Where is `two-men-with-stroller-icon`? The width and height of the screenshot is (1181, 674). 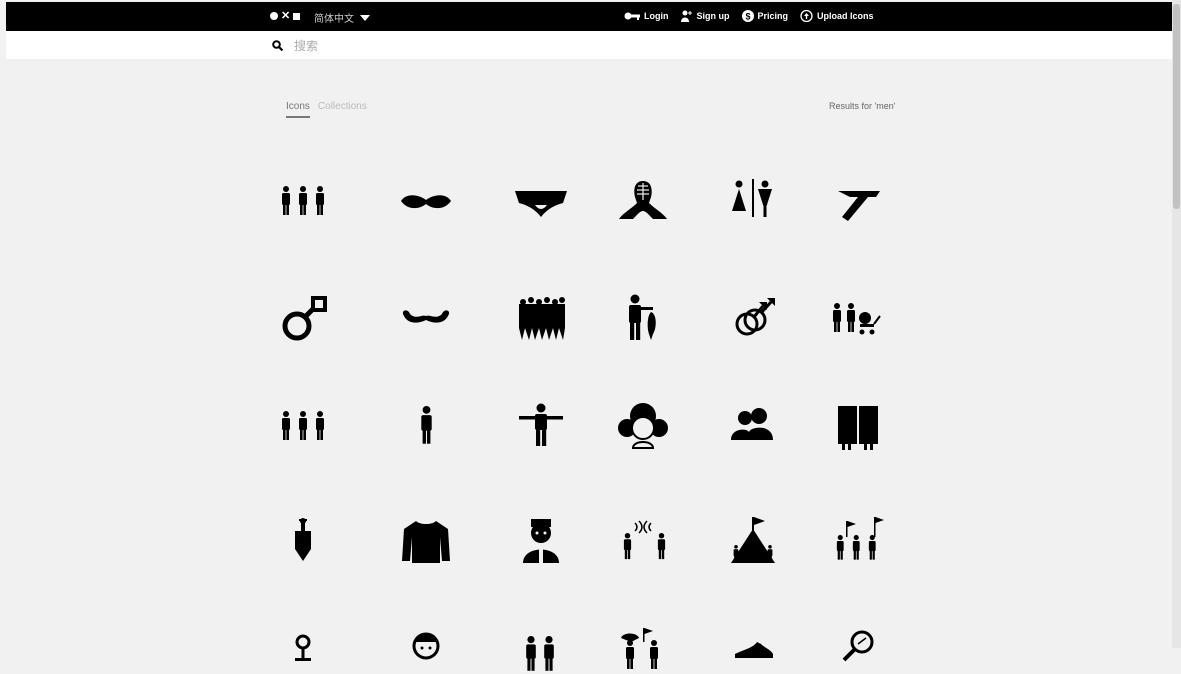 two-men-with-stroller-icon is located at coordinates (858, 318).